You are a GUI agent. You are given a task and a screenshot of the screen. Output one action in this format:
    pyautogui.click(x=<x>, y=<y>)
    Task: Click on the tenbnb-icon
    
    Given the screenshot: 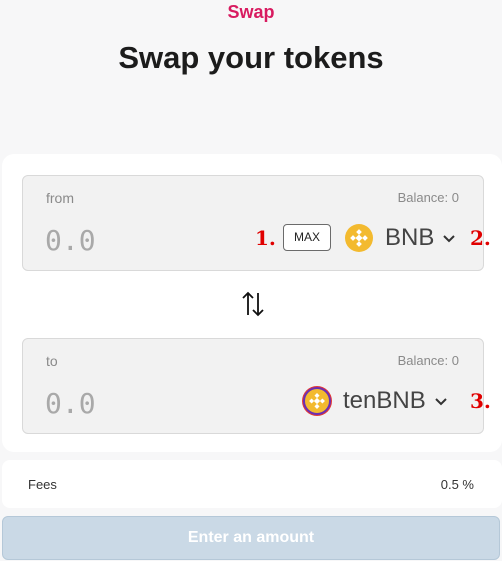 What is the action you would take?
    pyautogui.click(x=317, y=401)
    